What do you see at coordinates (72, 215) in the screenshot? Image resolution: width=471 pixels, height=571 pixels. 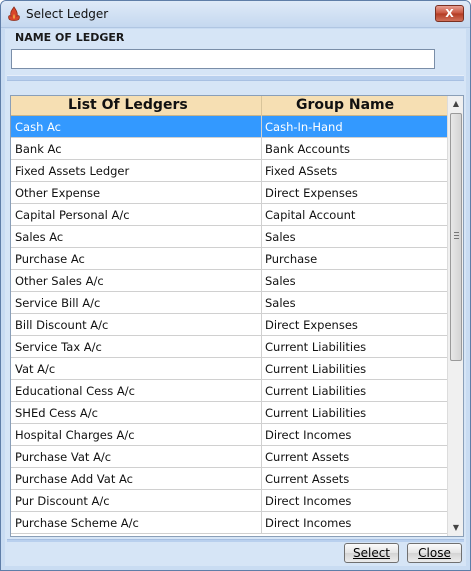 I see `ledger-name-cell: Capital Personal A/c` at bounding box center [72, 215].